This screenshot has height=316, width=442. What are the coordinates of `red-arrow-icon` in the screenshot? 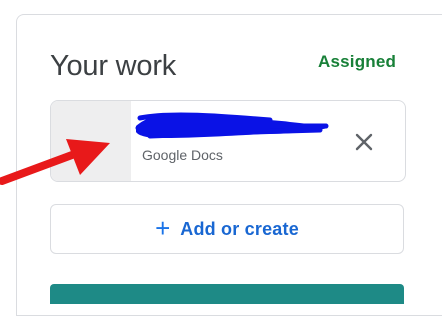 It's located at (55, 162).